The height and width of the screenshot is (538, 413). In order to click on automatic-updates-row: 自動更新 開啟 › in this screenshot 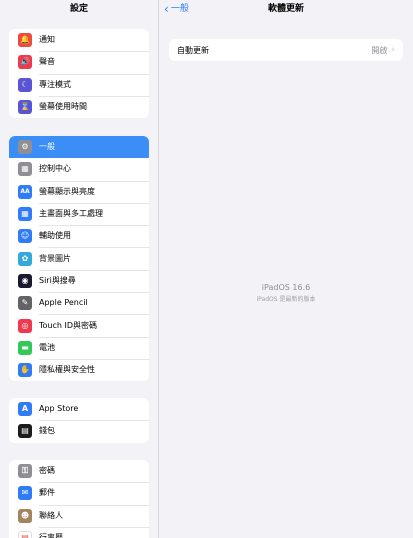, I will do `click(286, 50)`.